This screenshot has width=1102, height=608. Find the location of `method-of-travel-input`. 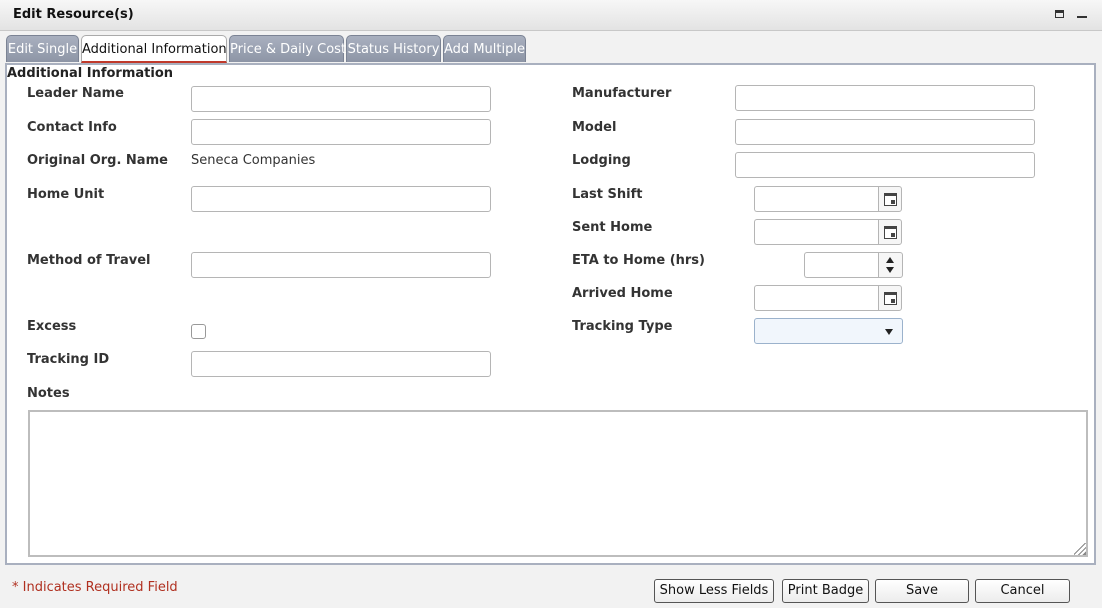

method-of-travel-input is located at coordinates (341, 265).